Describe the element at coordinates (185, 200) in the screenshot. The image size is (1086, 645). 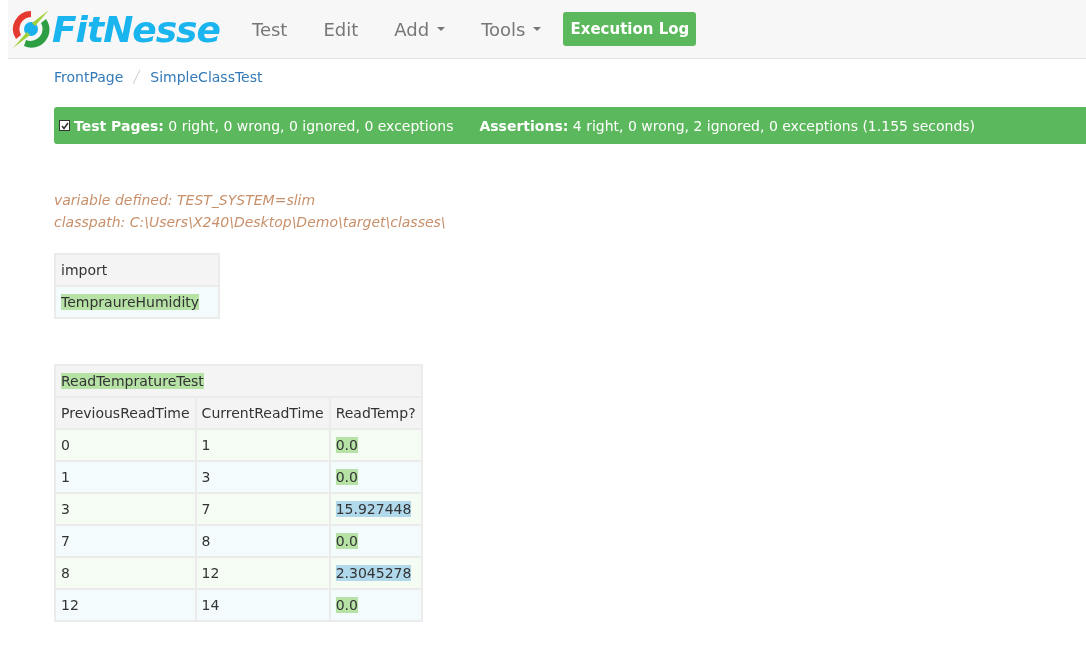
I see `variable-note: variable defined: TEST_SYSTEM=slim` at that location.